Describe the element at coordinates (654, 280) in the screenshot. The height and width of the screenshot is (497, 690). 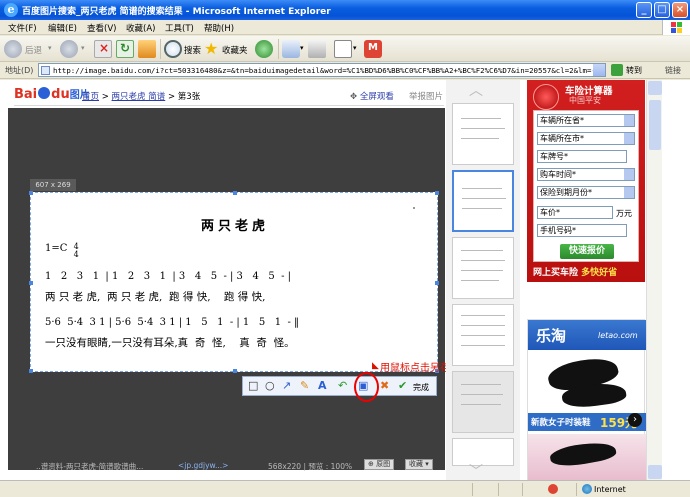
I see `vertical-scrollbar` at that location.